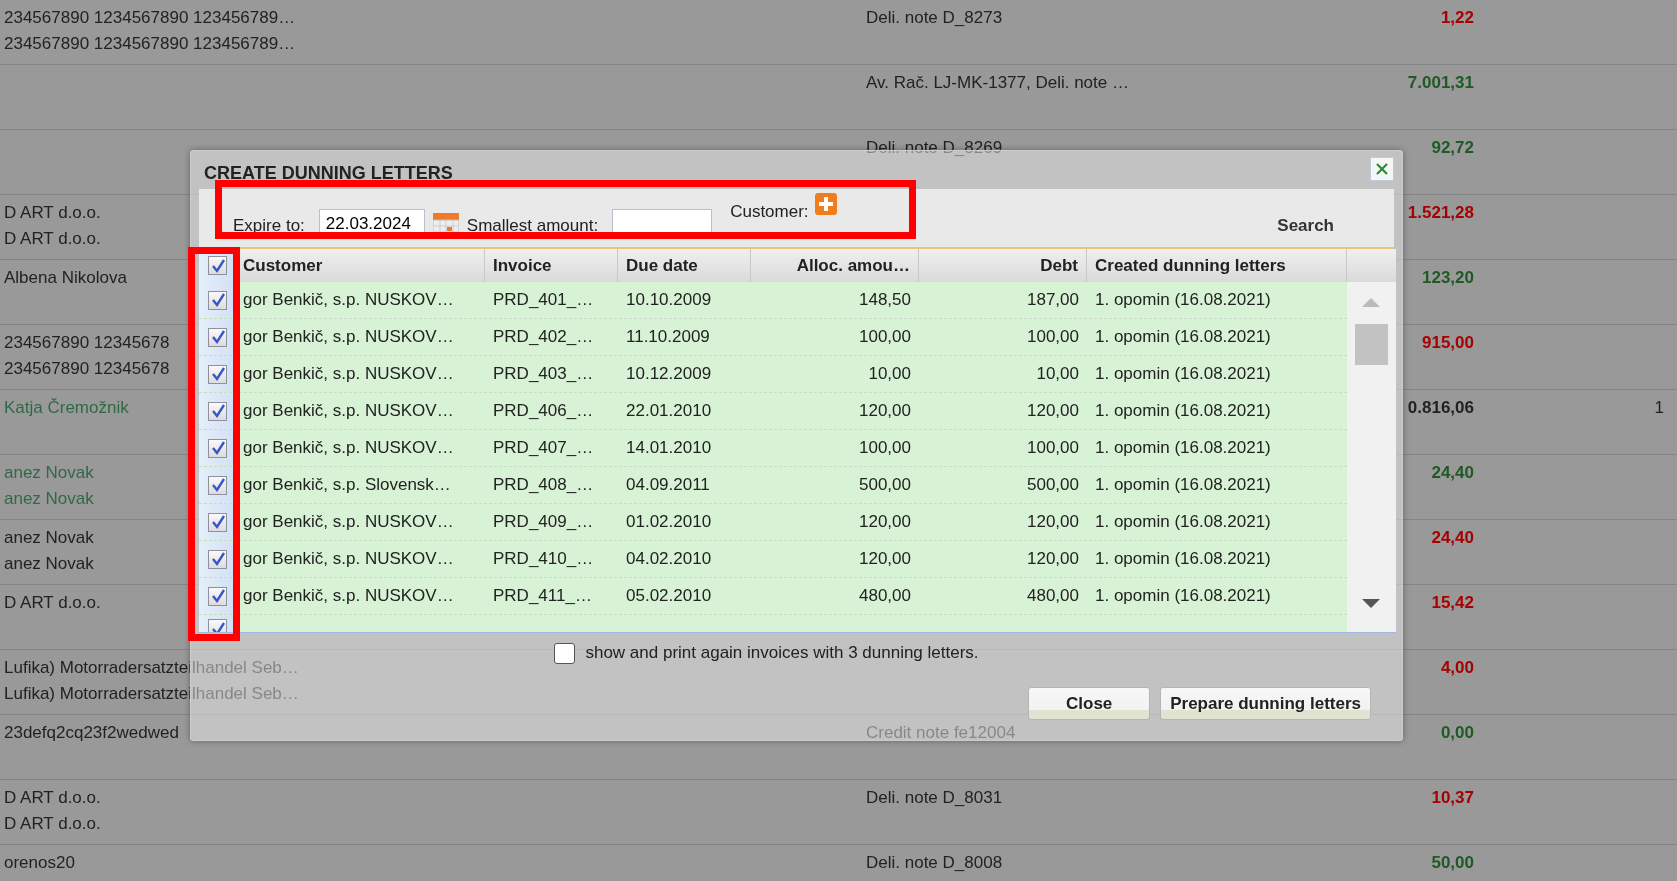 This screenshot has height=881, width=1677. What do you see at coordinates (669, 448) in the screenshot?
I see `table-cell-text: 14.01.2010` at bounding box center [669, 448].